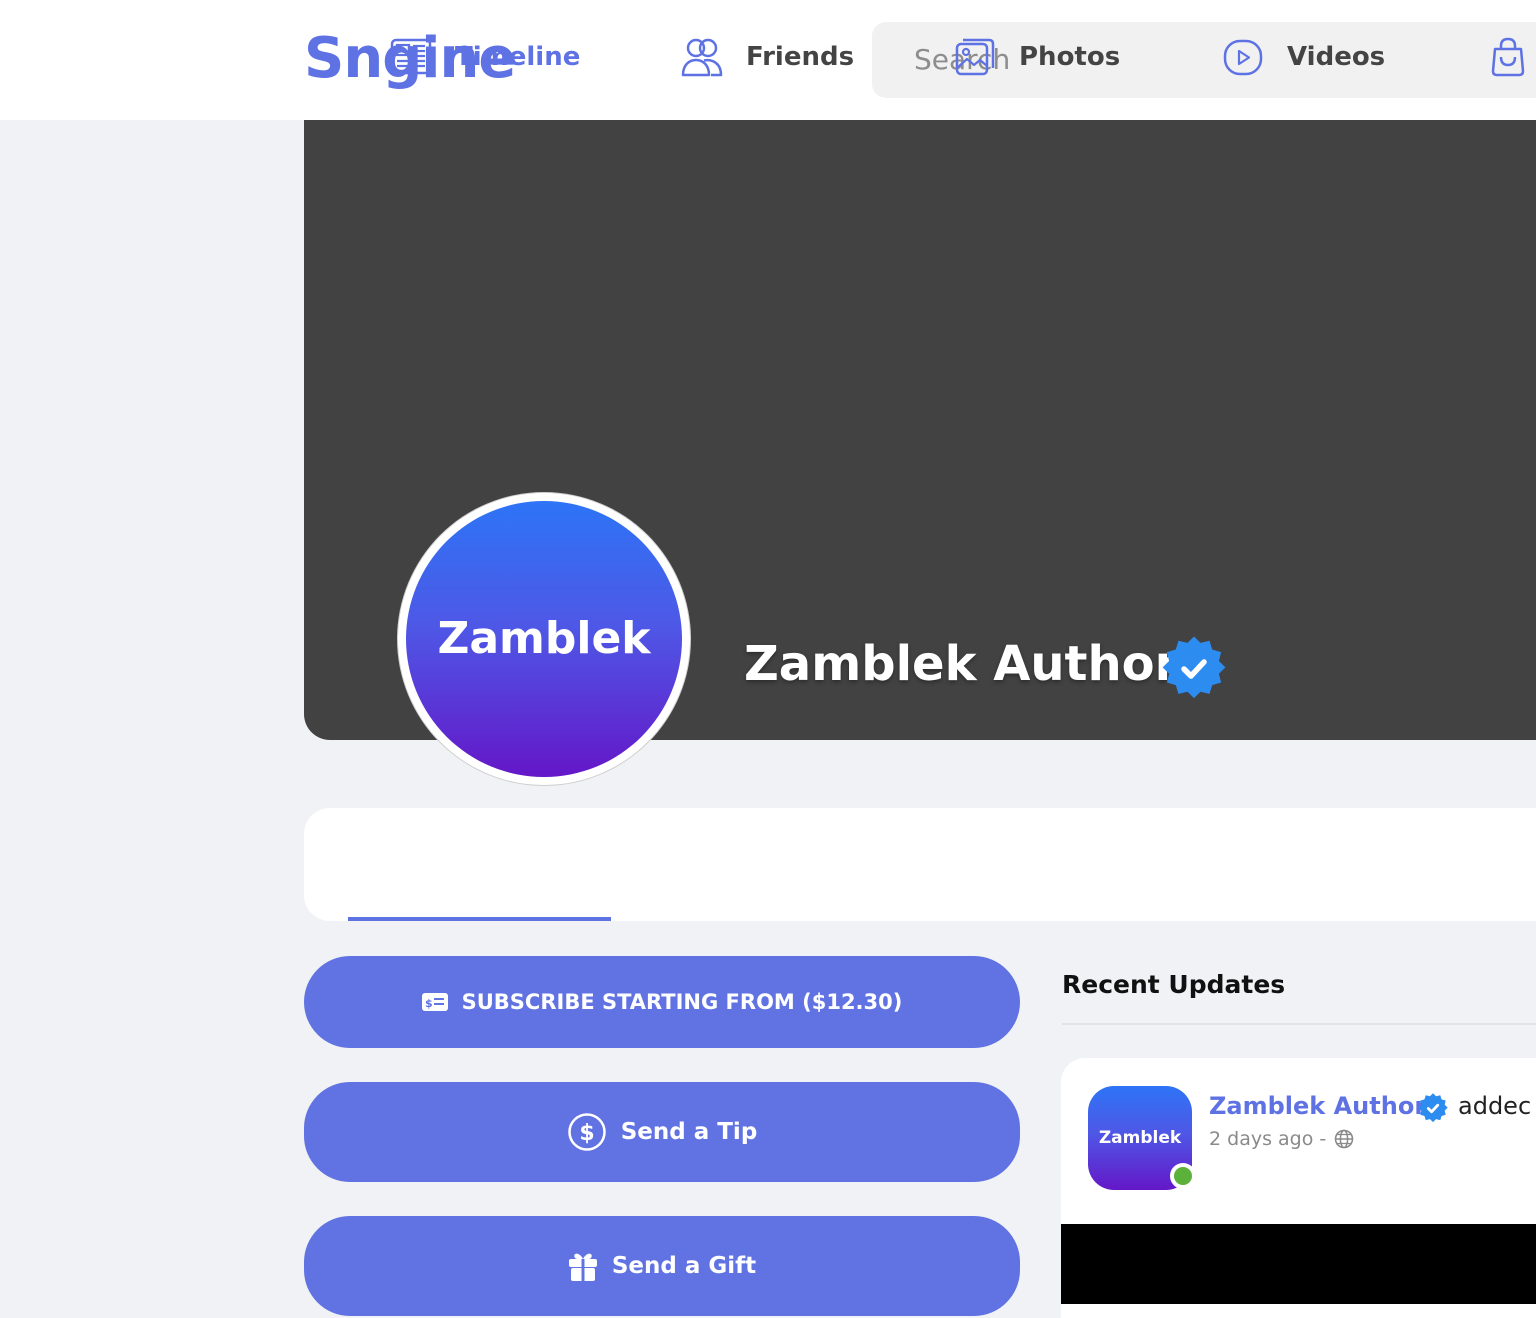 The height and width of the screenshot is (1318, 1536). I want to click on newspaper-icon, so click(411, 56).